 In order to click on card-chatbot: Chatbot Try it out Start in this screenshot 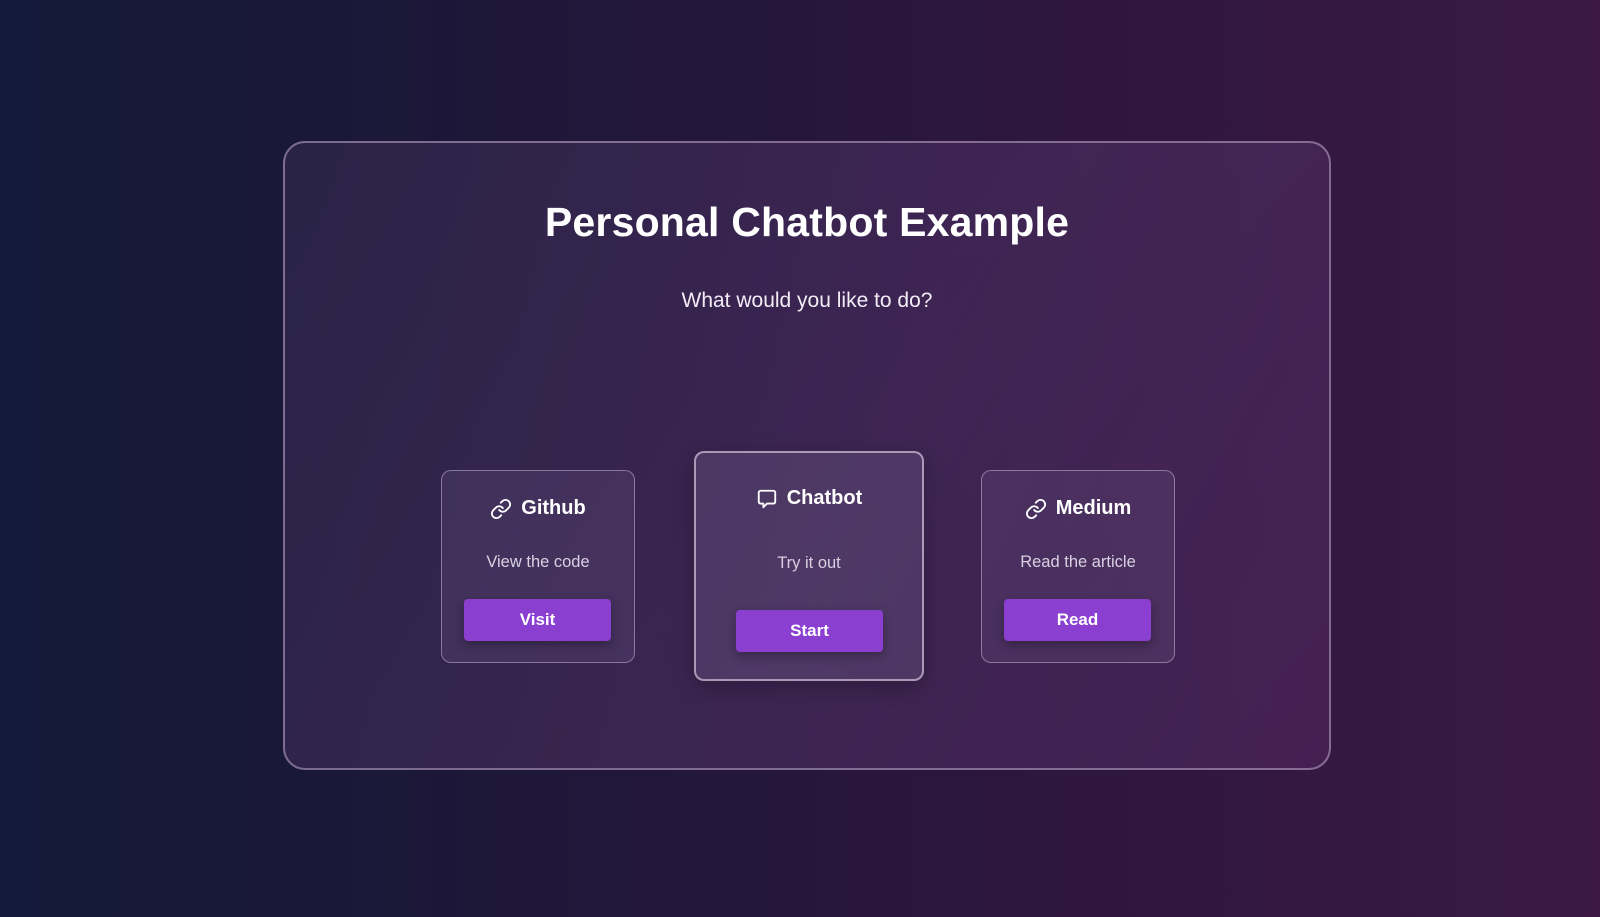, I will do `click(809, 566)`.